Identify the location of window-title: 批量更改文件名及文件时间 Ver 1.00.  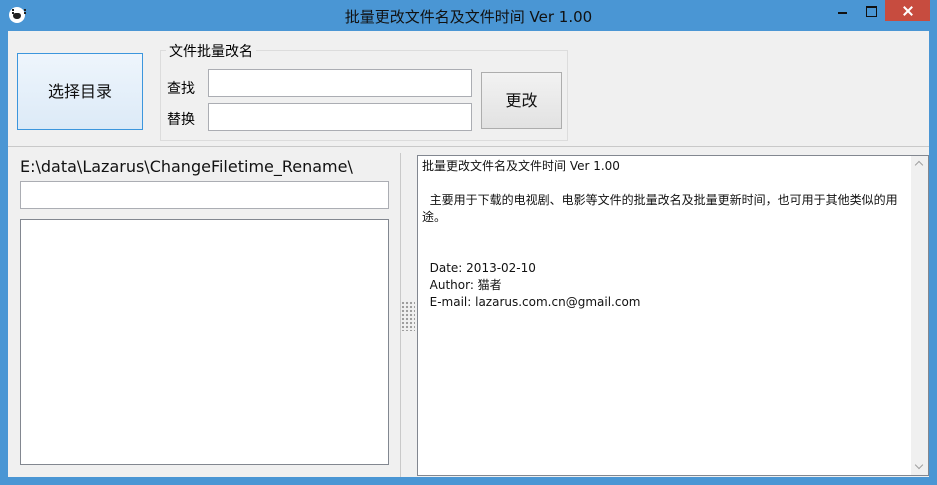
(468, 17).